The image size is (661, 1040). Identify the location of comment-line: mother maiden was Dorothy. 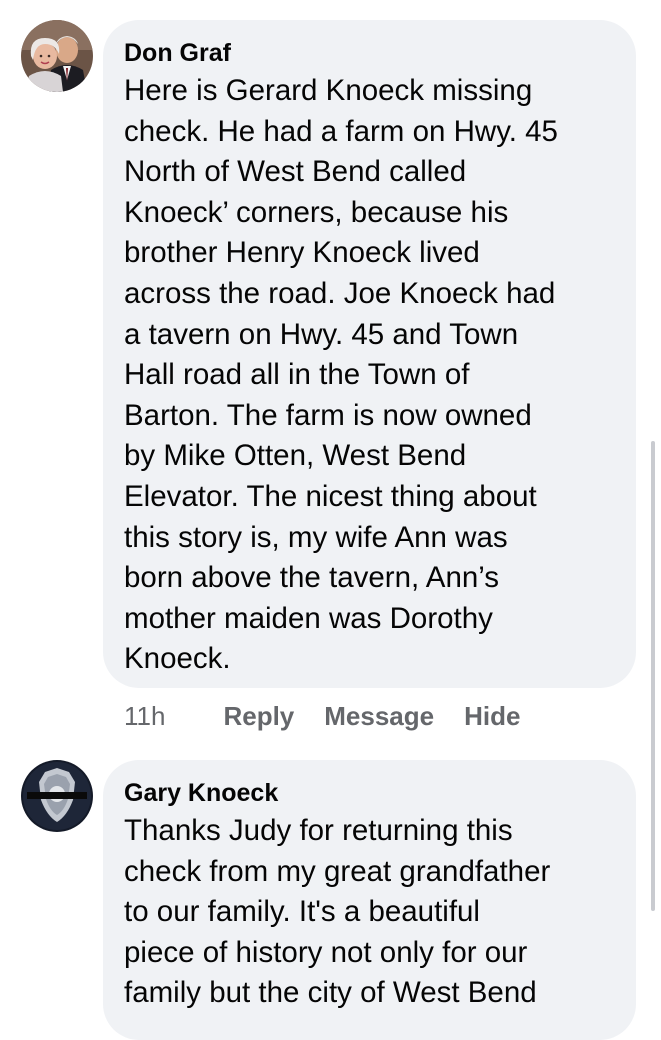
(308, 618).